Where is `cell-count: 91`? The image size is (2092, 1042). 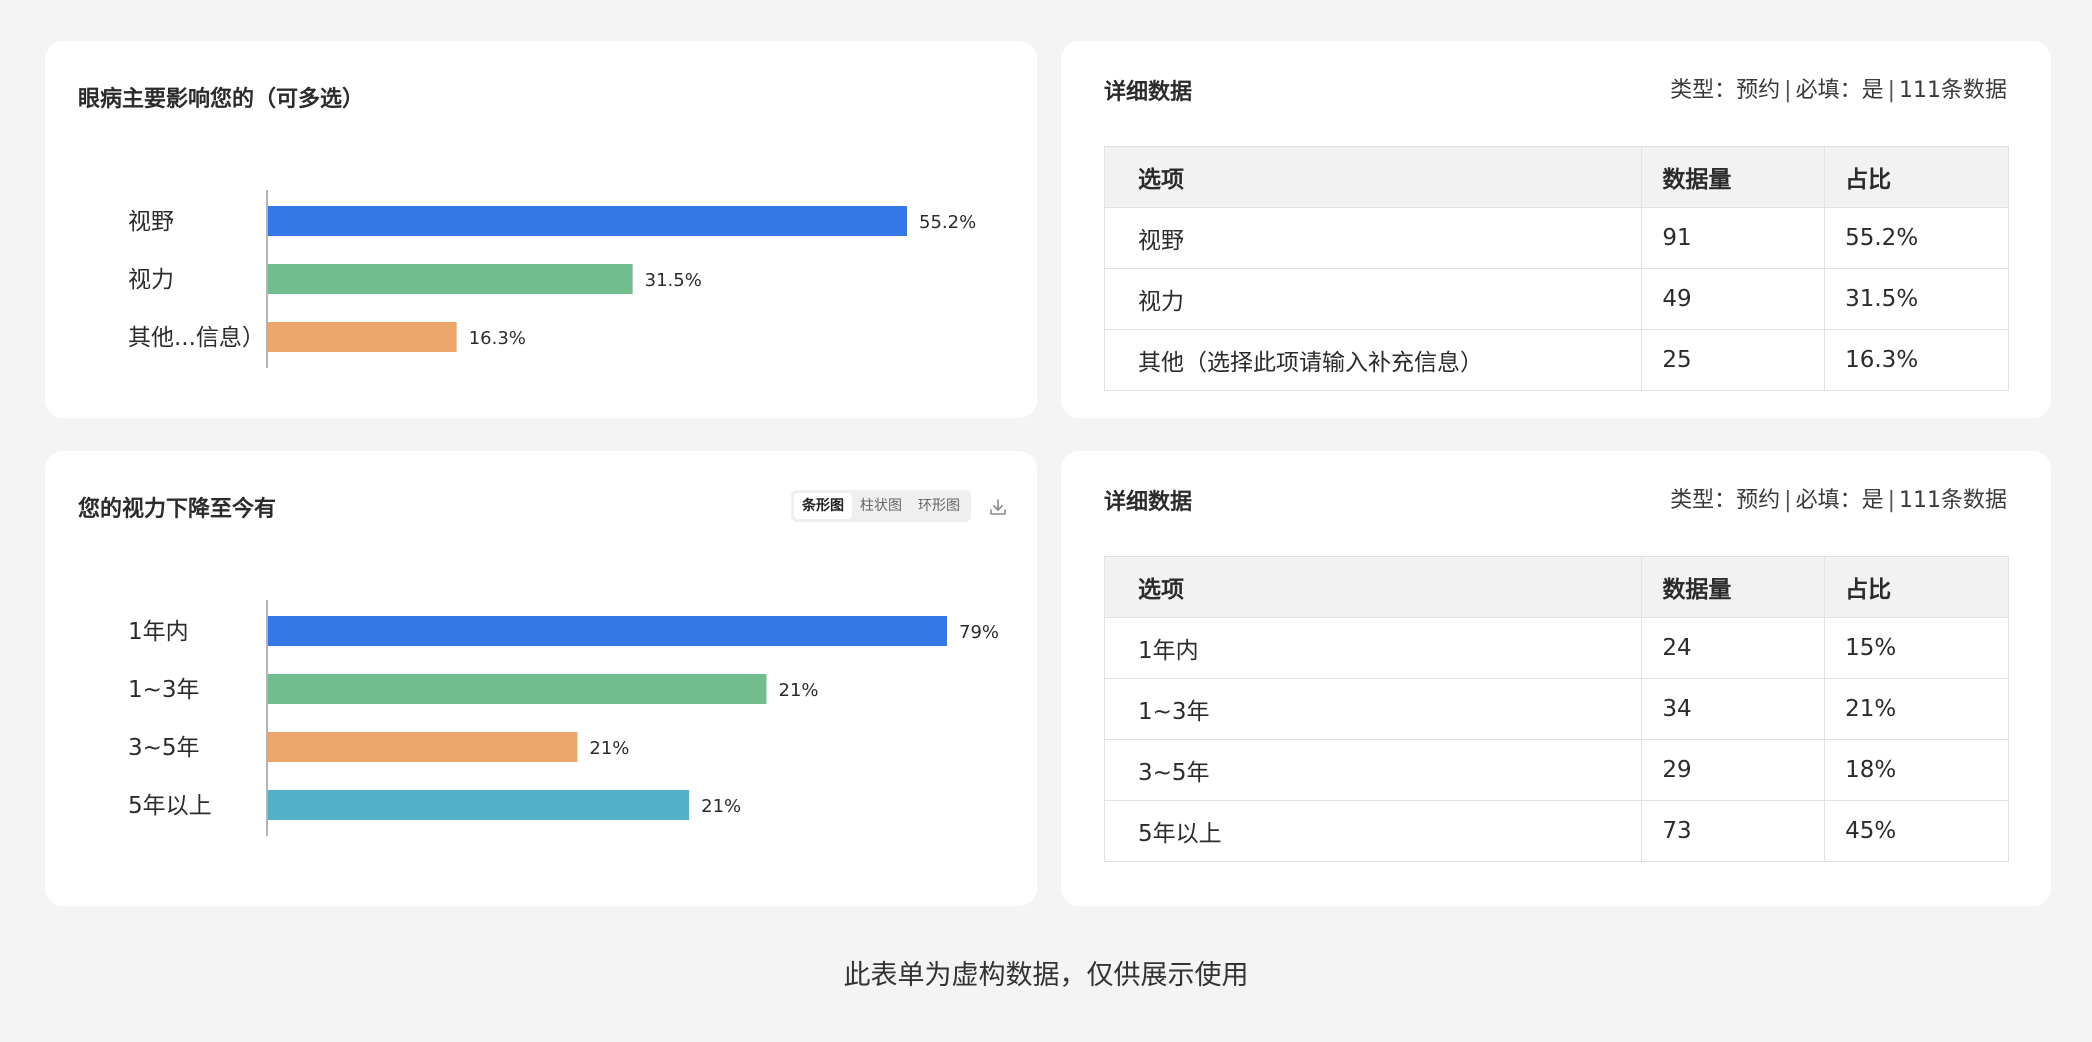
cell-count: 91 is located at coordinates (1733, 238).